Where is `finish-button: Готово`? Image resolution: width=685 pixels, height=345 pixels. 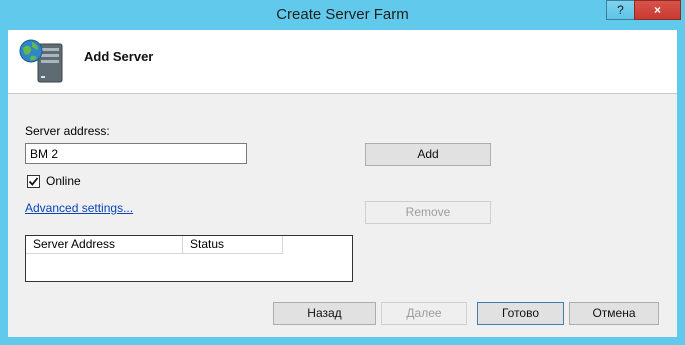
finish-button: Готово is located at coordinates (520, 313).